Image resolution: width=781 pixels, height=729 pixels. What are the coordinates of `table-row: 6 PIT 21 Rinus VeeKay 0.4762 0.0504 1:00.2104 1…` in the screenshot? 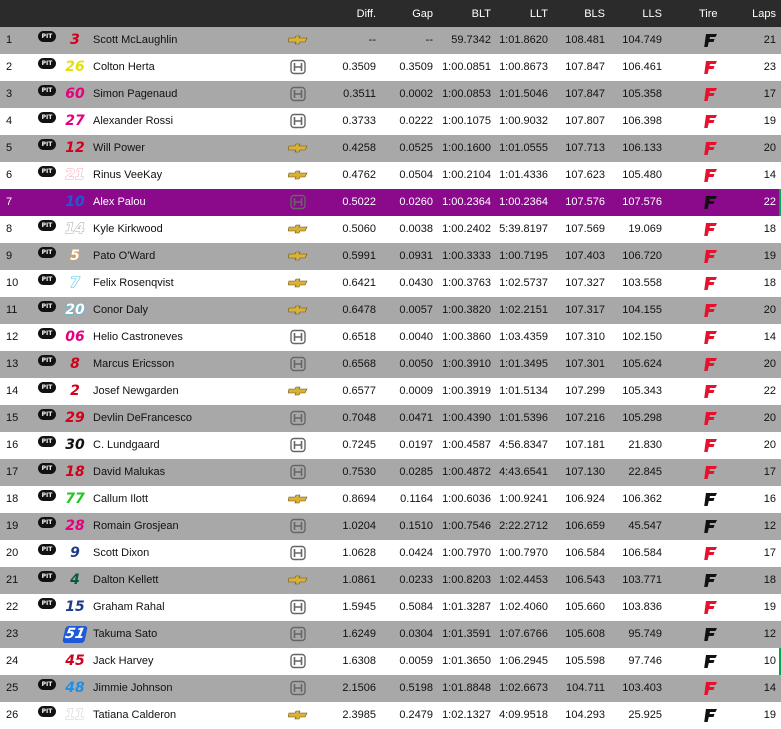 It's located at (390, 175).